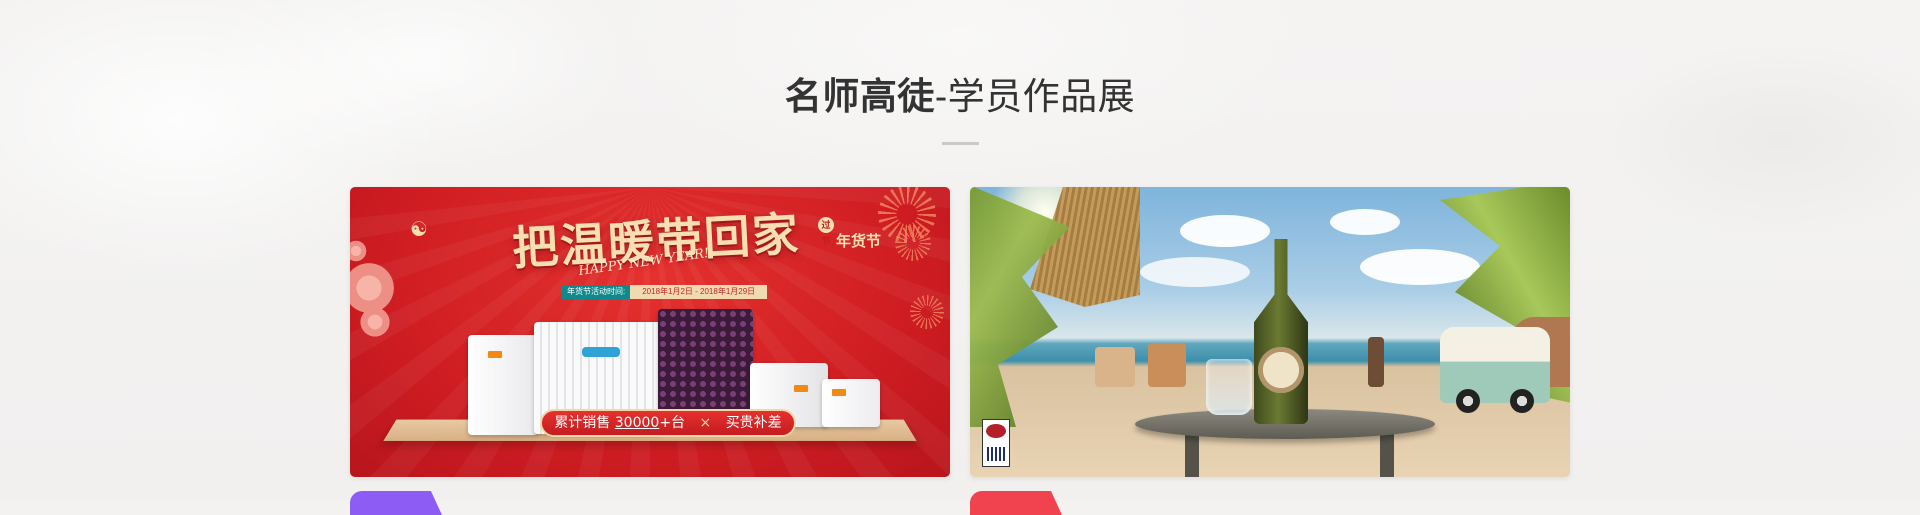 This screenshot has height=515, width=1920. What do you see at coordinates (419, 229) in the screenshot?
I see `cloud-ornament-icon: ☯` at bounding box center [419, 229].